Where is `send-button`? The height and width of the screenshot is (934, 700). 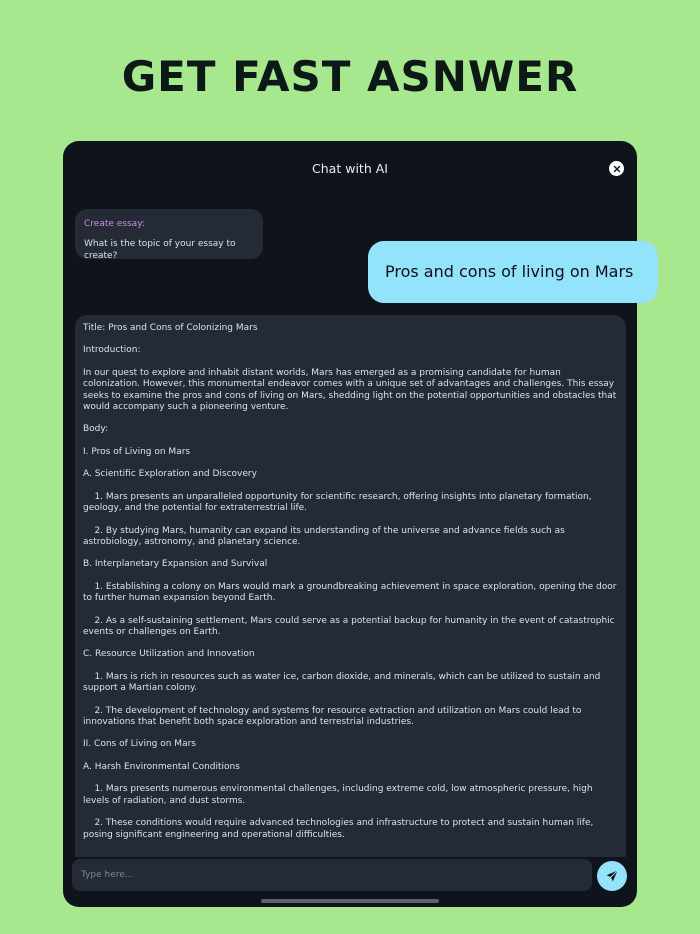 send-button is located at coordinates (612, 876).